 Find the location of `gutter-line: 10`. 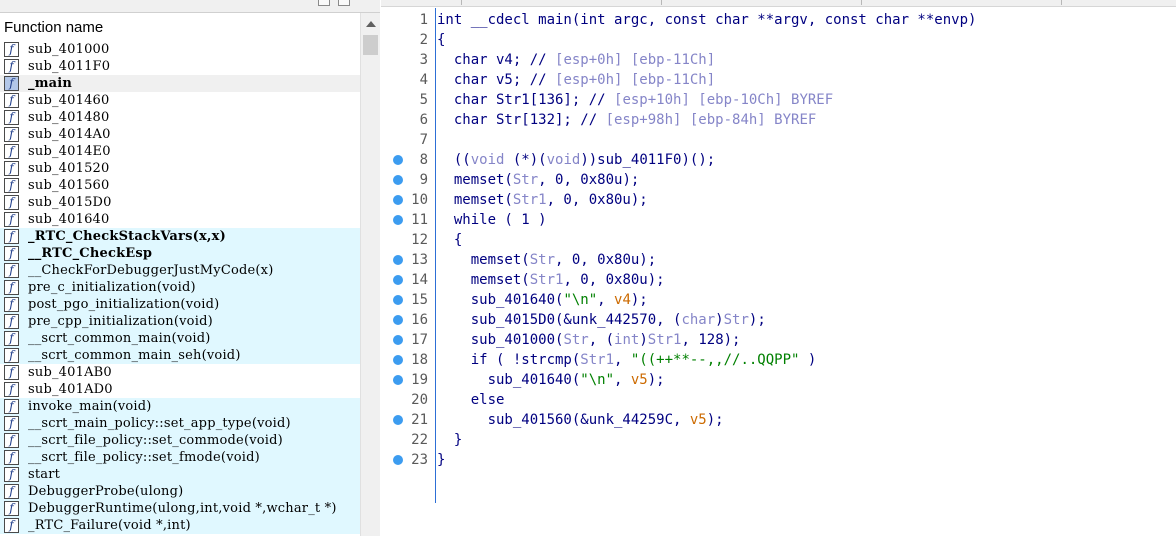

gutter-line: 10 is located at coordinates (408, 200).